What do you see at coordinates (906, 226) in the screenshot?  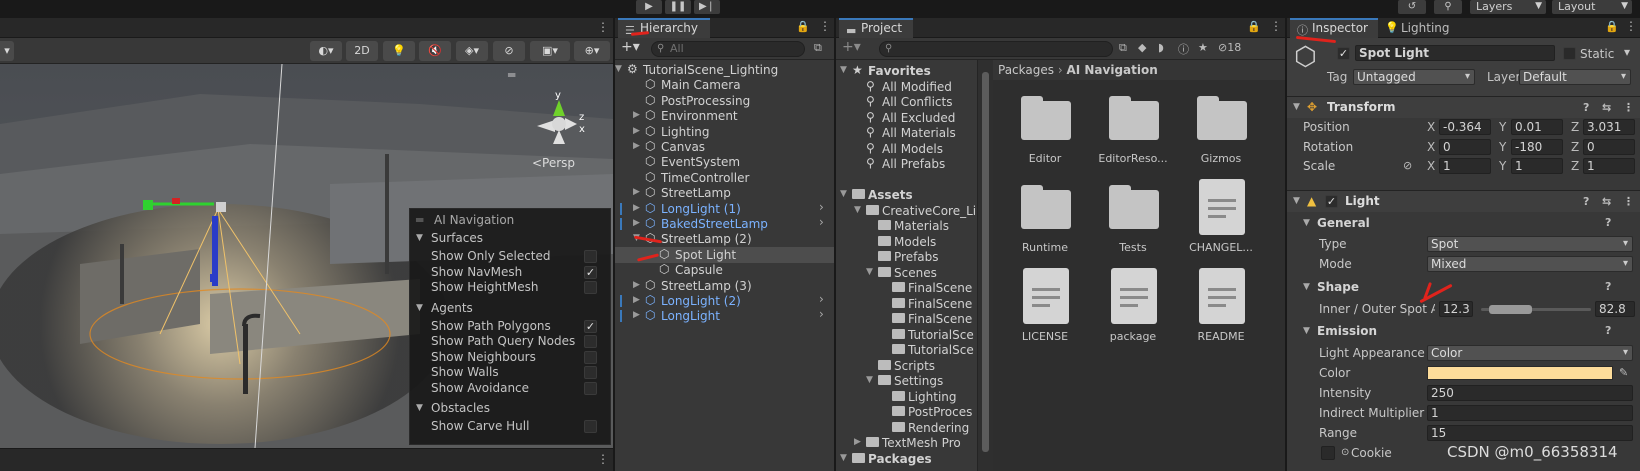 I see `project-tree-item: Materials` at bounding box center [906, 226].